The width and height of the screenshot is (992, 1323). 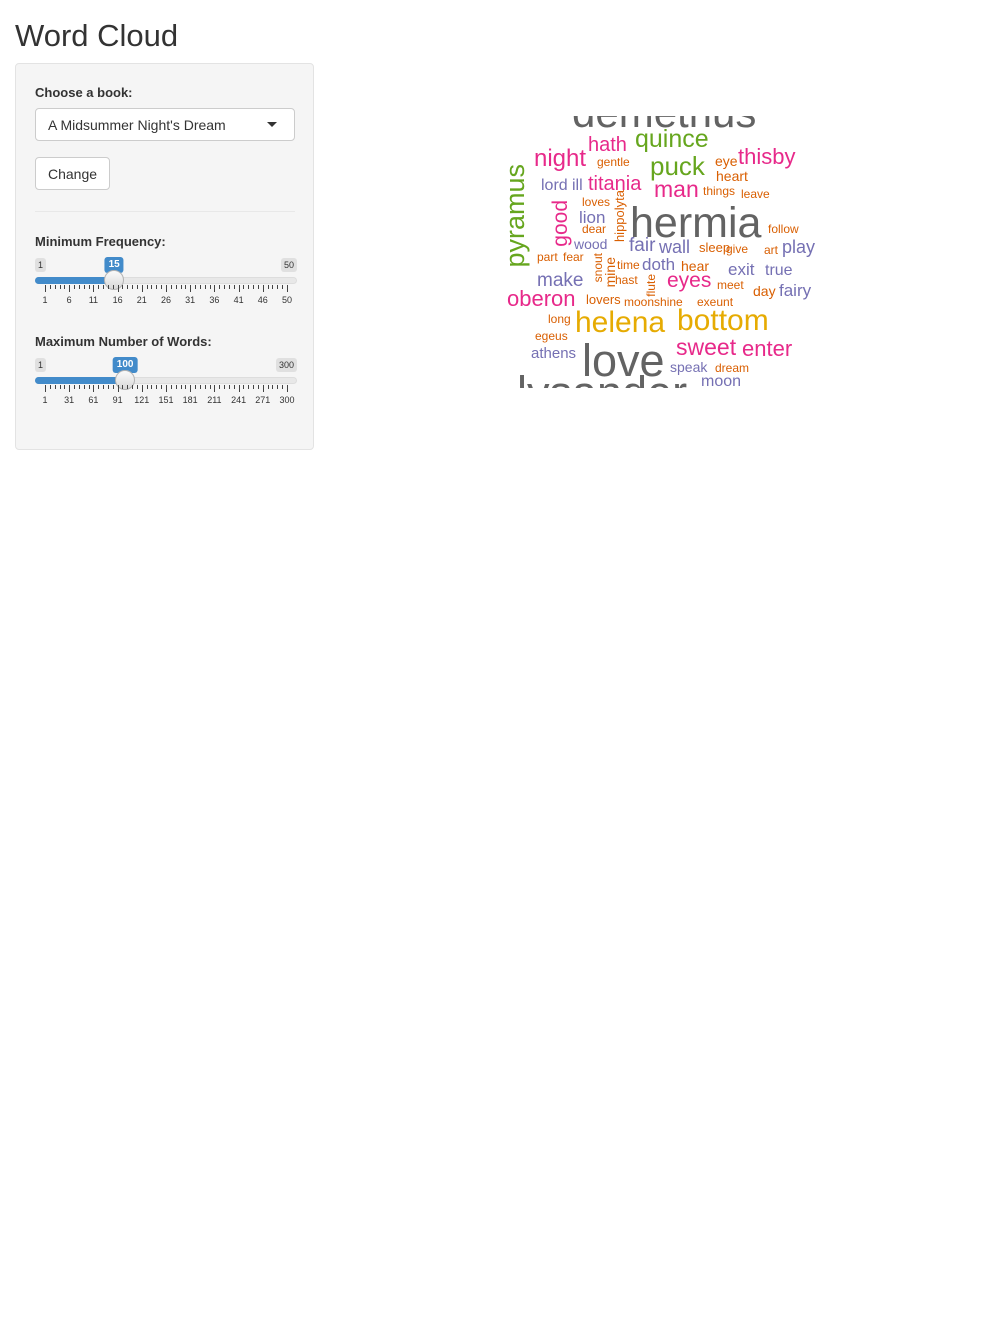 What do you see at coordinates (706, 347) in the screenshot?
I see `cloud-word: sweet` at bounding box center [706, 347].